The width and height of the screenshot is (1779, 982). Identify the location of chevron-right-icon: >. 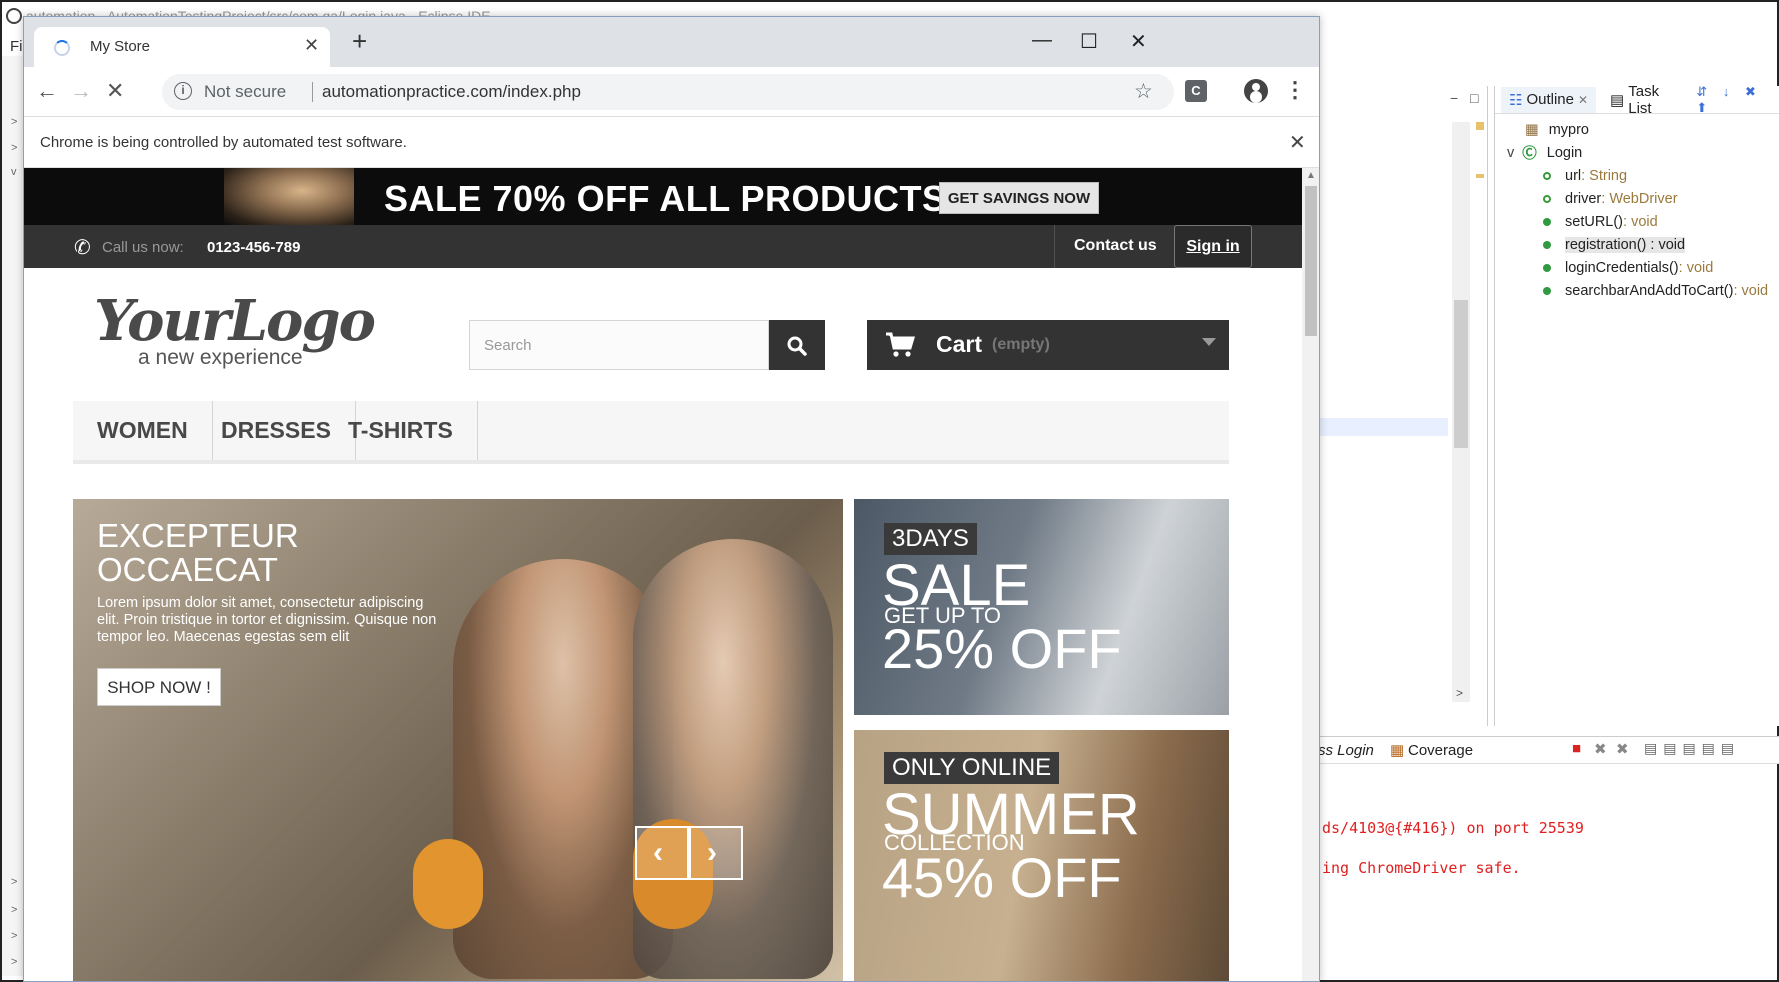
(1459, 693).